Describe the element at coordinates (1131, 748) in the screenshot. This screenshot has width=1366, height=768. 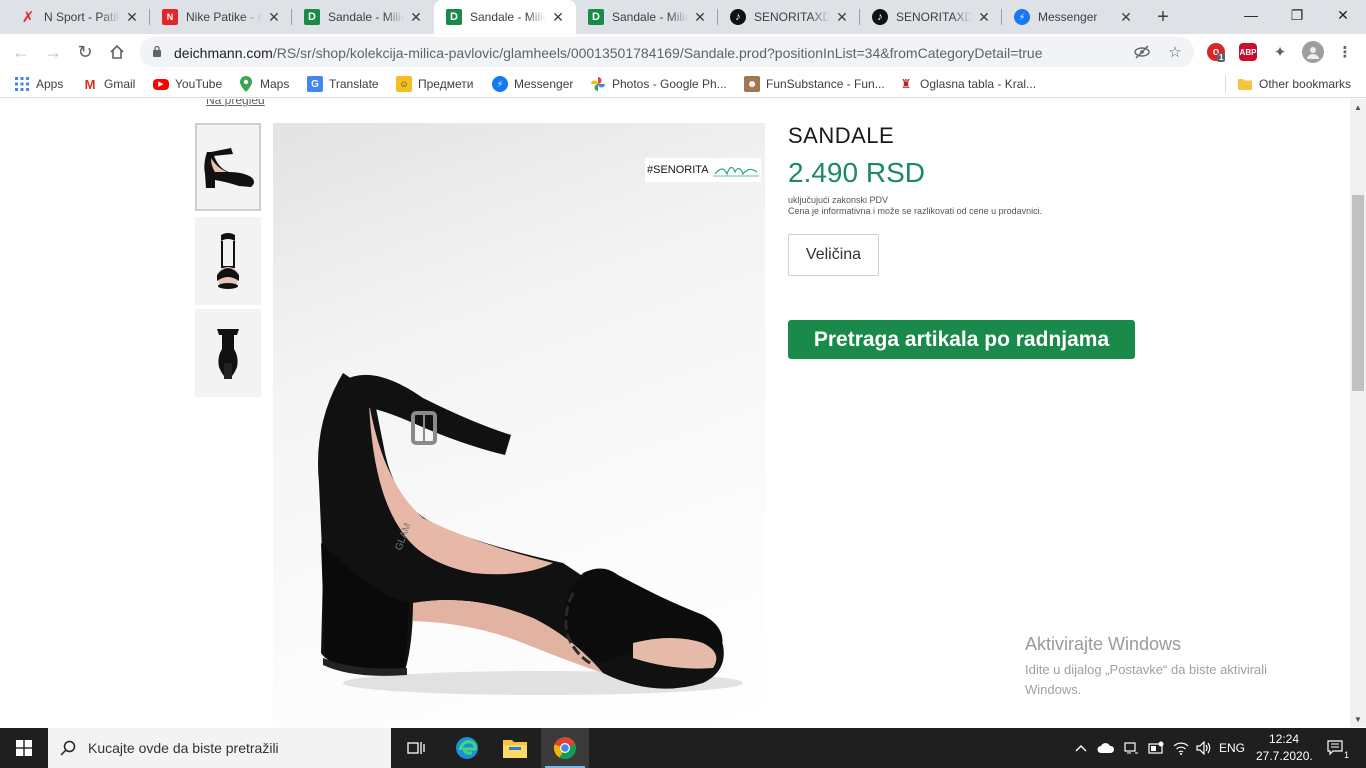
I see `network-adapter-icon` at that location.